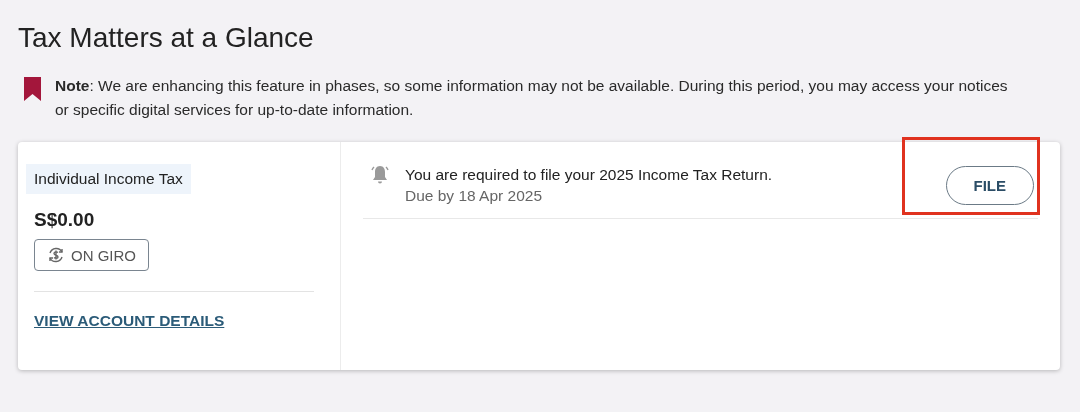 Image resolution: width=1080 pixels, height=412 pixels. Describe the element at coordinates (129, 321) in the screenshot. I see `view-account-link: VIEW ACCOUNT DETAILS` at that location.